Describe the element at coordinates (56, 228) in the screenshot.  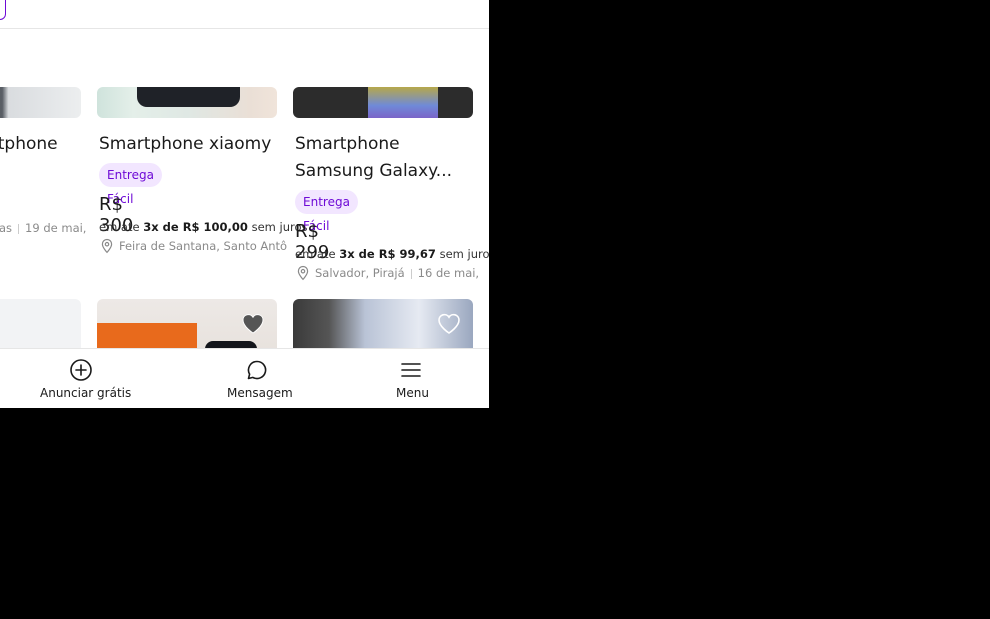
I see `listing-date-1: 19 de mai,` at that location.